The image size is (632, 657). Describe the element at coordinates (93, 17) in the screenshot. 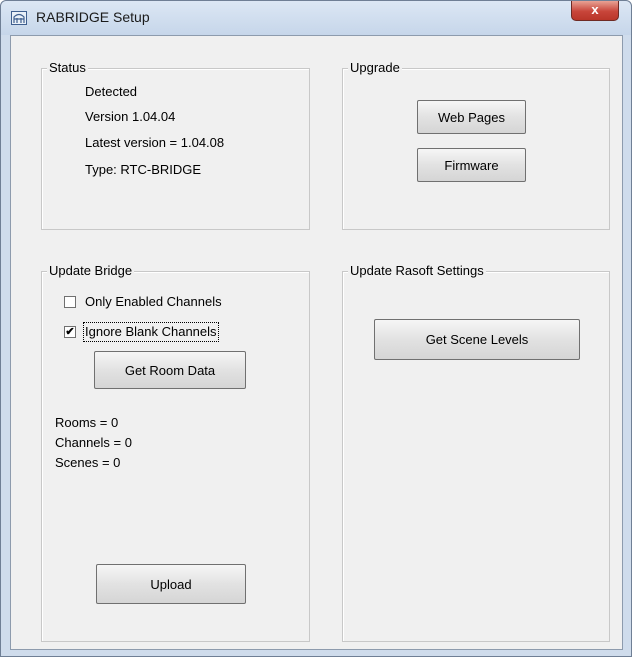

I see `window-title: RABRIDGE Setup` at that location.